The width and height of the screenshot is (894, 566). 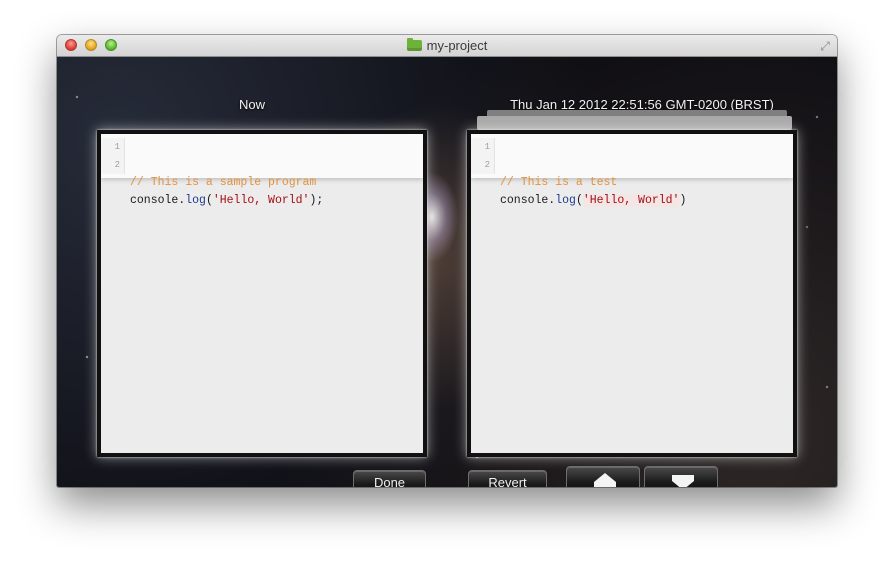 I want to click on window-title: my-project, so click(x=447, y=45).